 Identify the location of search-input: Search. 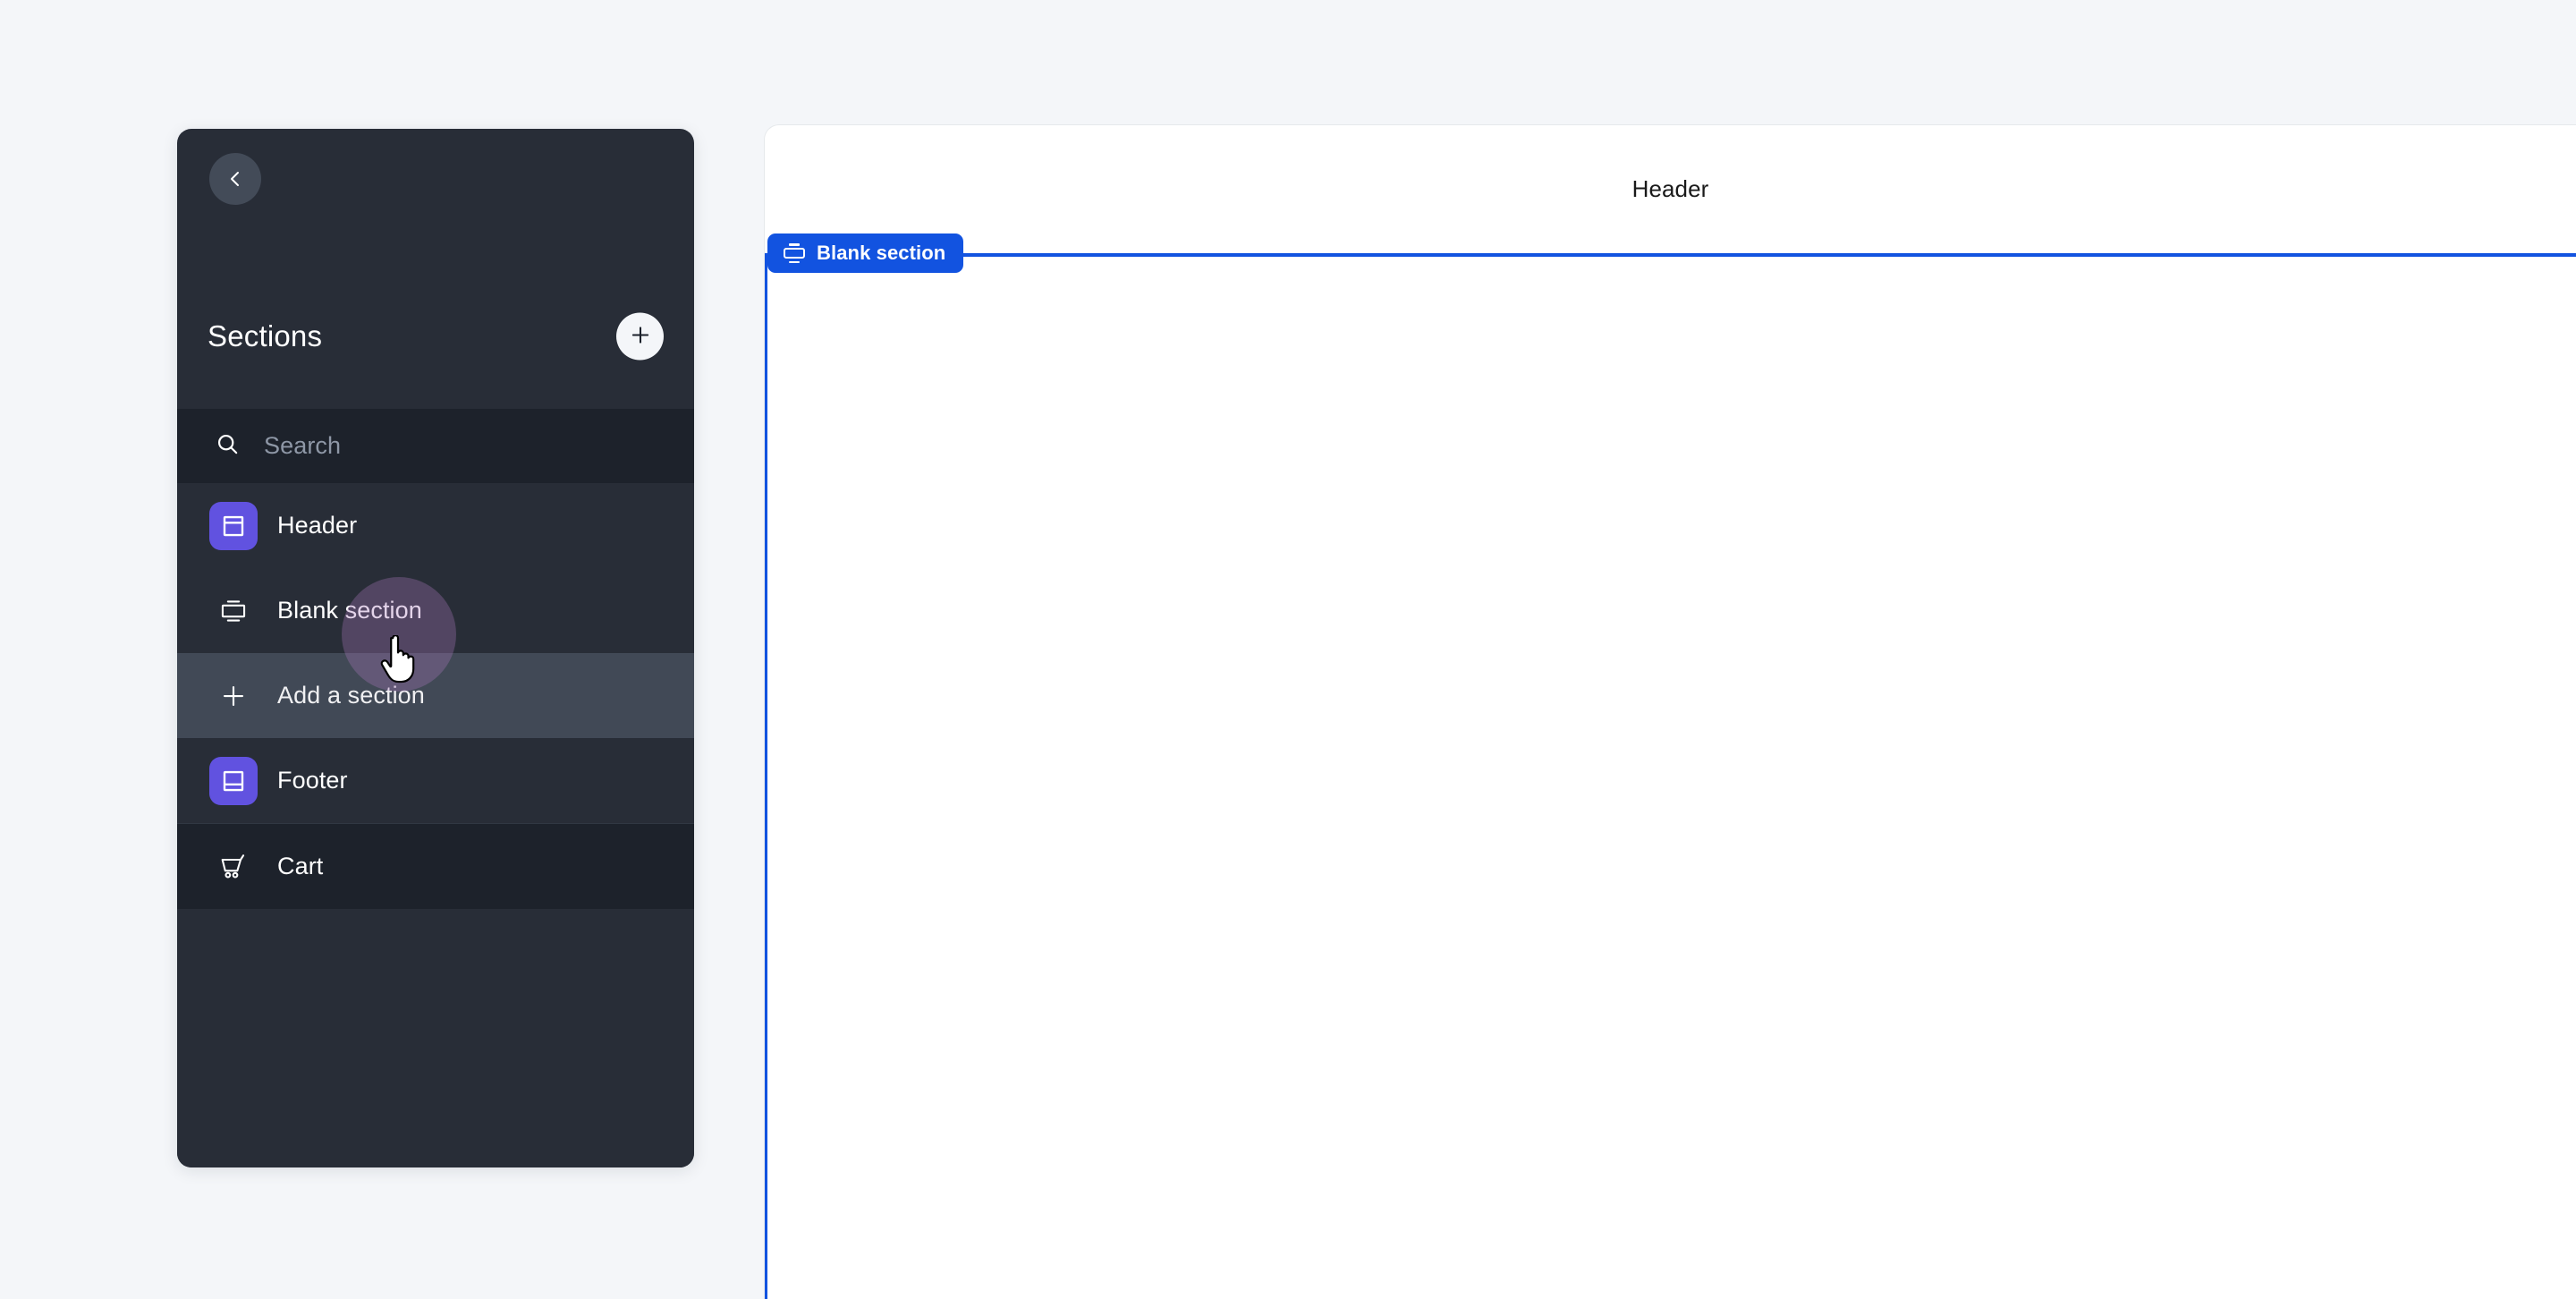
(435, 446).